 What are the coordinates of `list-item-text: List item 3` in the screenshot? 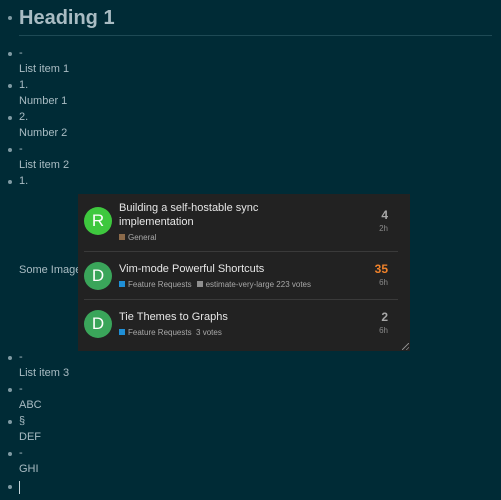 It's located at (44, 373).